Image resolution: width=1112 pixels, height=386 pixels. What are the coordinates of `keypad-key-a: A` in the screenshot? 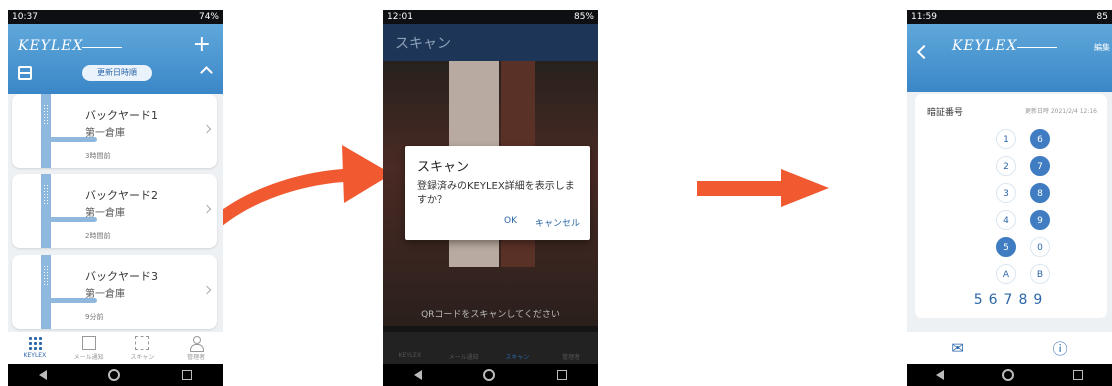 It's located at (1006, 274).